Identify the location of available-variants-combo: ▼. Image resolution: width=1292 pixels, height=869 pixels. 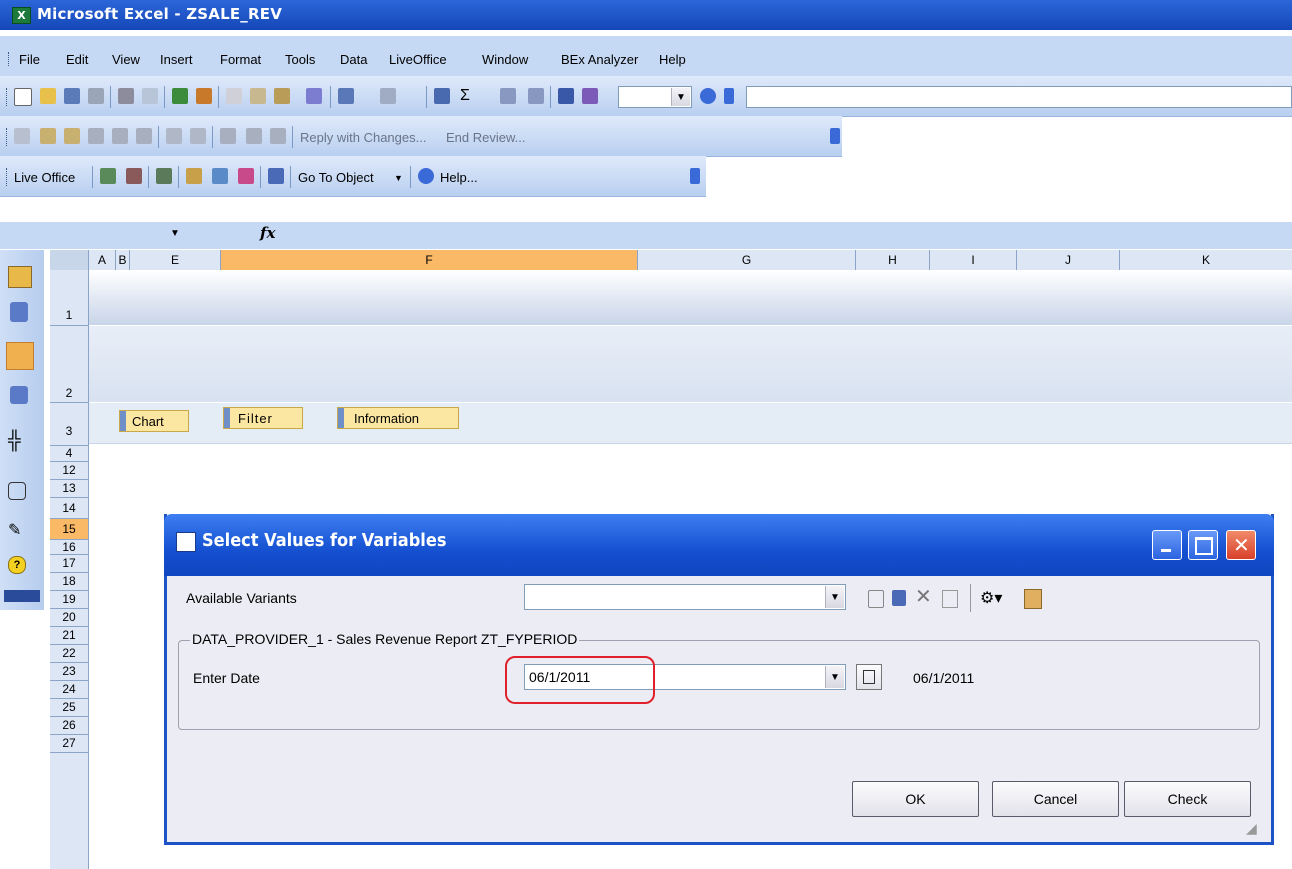
(685, 597).